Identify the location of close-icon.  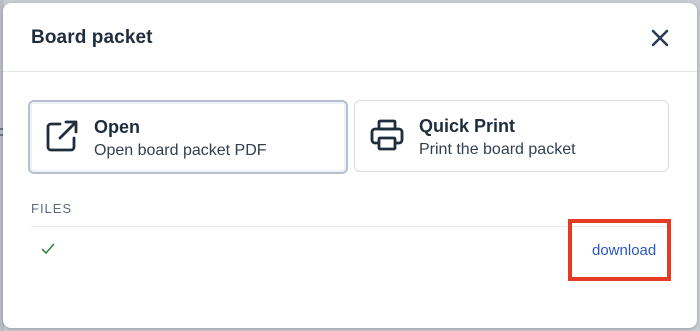
(660, 38).